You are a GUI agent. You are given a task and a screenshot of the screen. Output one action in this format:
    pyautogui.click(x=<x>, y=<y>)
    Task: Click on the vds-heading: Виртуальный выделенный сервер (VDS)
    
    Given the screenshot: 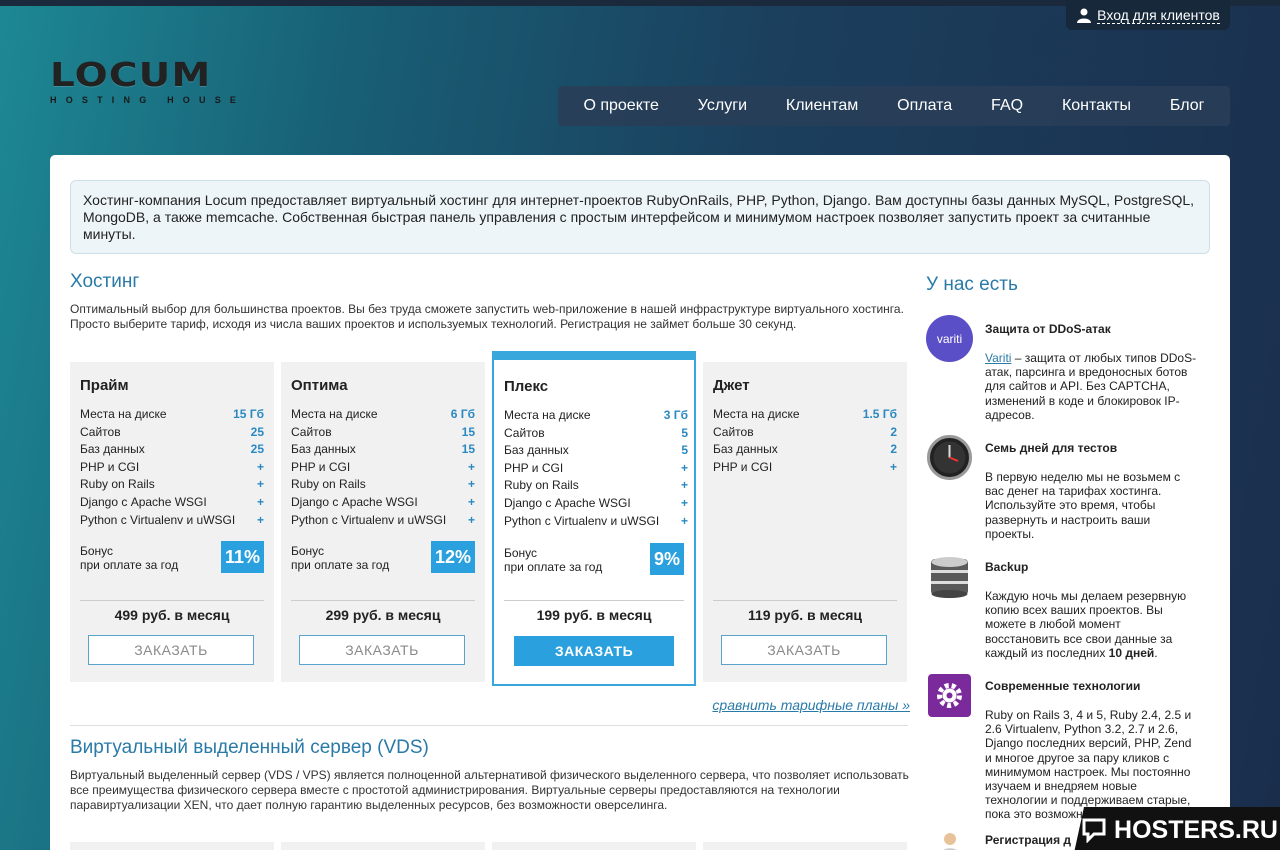 What is the action you would take?
    pyautogui.click(x=249, y=747)
    